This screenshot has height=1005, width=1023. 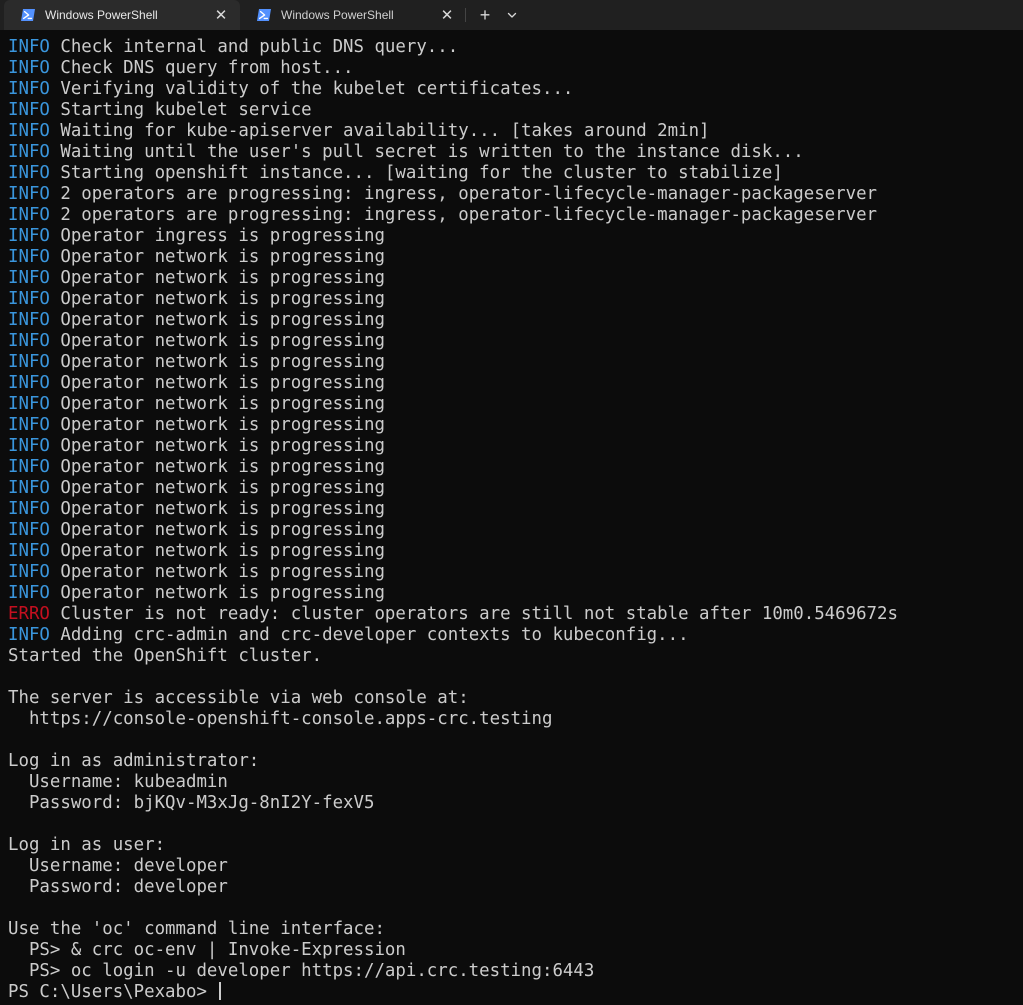 What do you see at coordinates (165, 656) in the screenshot?
I see `log-message: Started the OpenShift cluster.` at bounding box center [165, 656].